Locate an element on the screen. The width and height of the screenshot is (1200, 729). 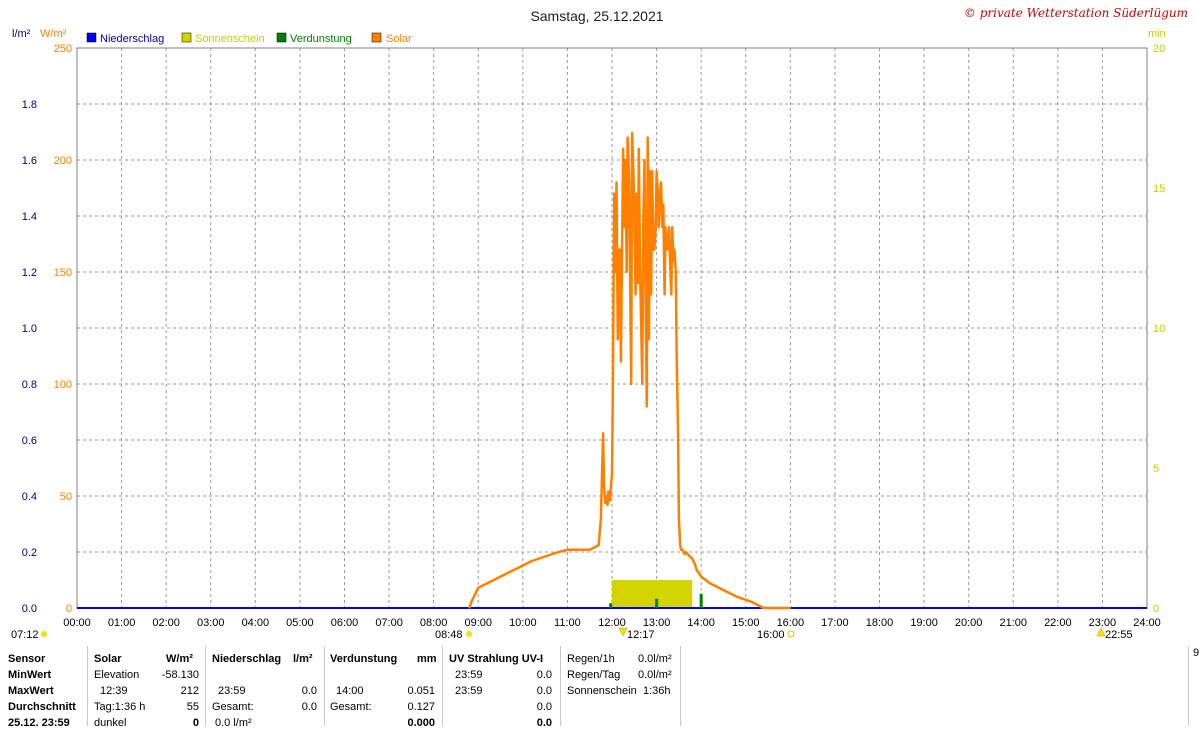
solar-unit-label: W/m² is located at coordinates (53, 34).